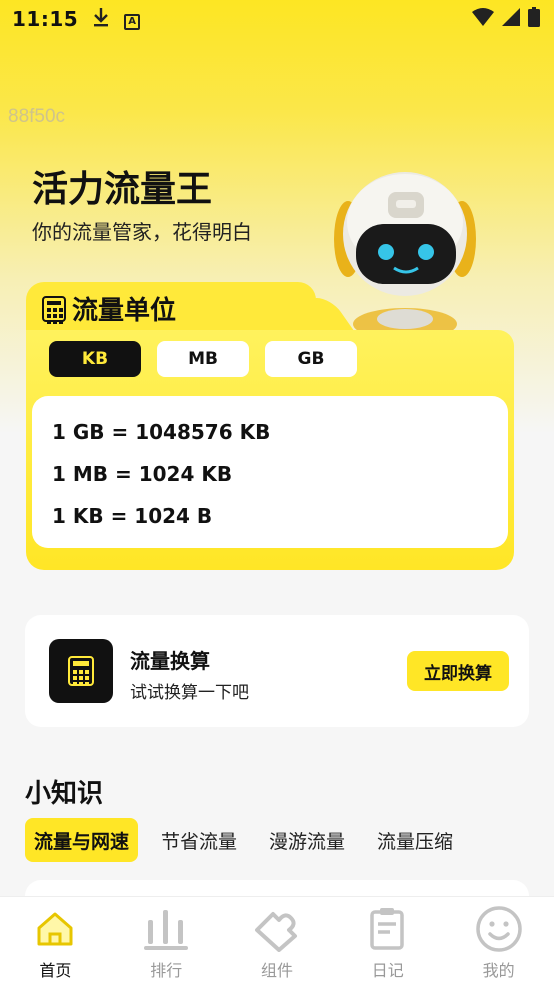  What do you see at coordinates (55, 929) in the screenshot?
I see `home-icon` at bounding box center [55, 929].